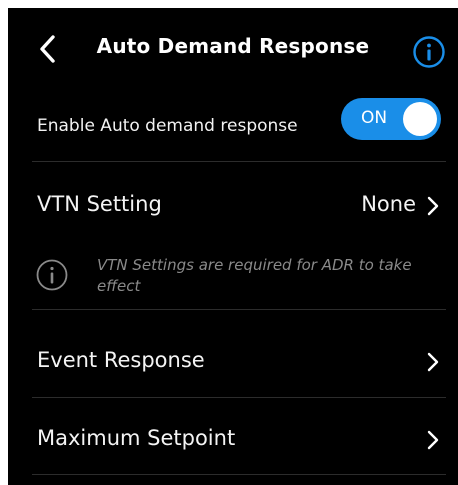 The image size is (458, 485). What do you see at coordinates (420, 119) in the screenshot?
I see `toggle-knob` at bounding box center [420, 119].